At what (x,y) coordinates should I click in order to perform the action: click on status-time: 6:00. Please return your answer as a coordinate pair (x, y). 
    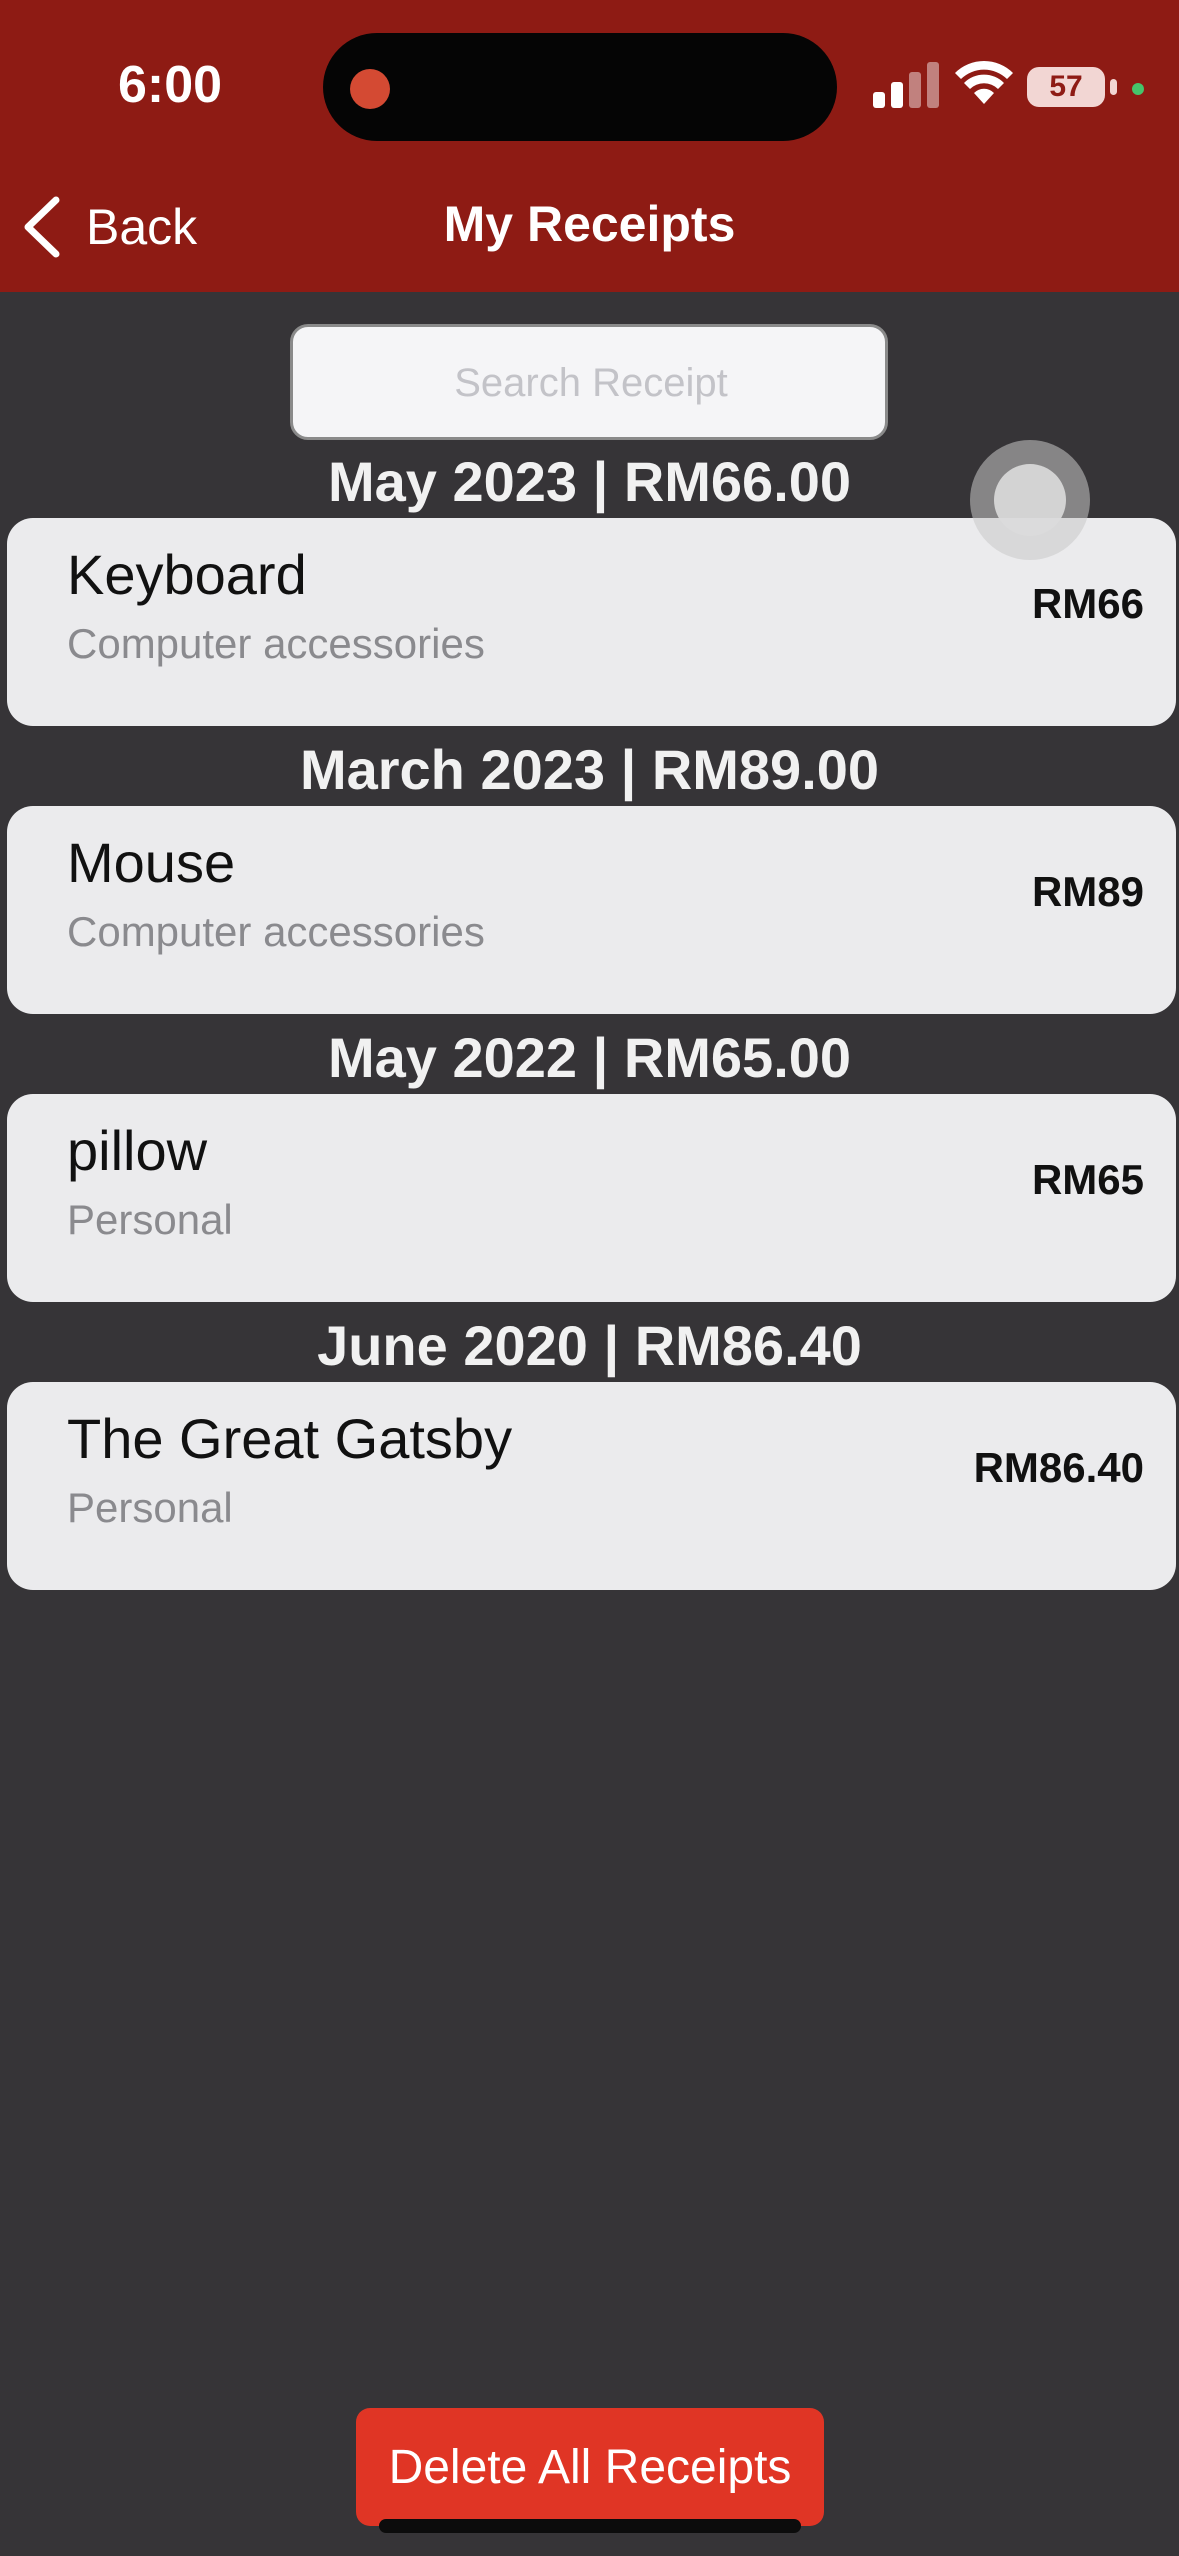
    Looking at the image, I should click on (170, 85).